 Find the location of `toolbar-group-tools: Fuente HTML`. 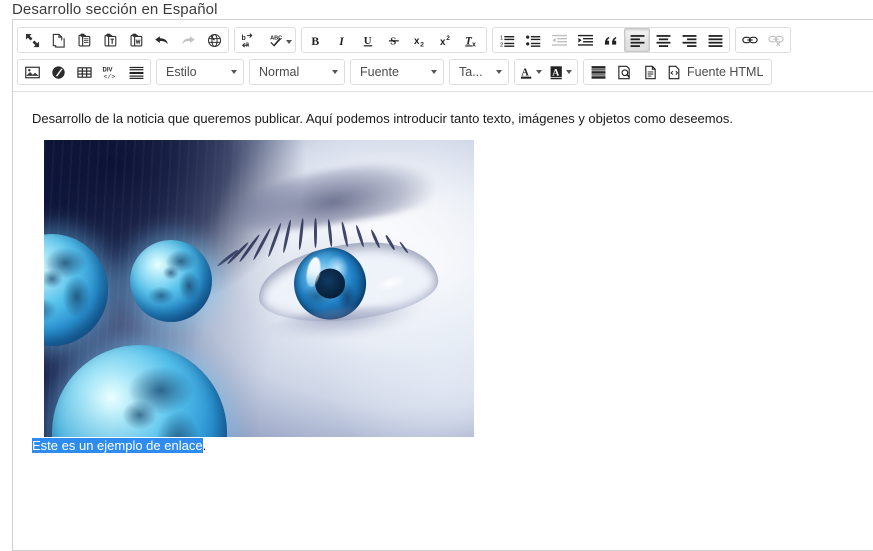

toolbar-group-tools: Fuente HTML is located at coordinates (678, 72).